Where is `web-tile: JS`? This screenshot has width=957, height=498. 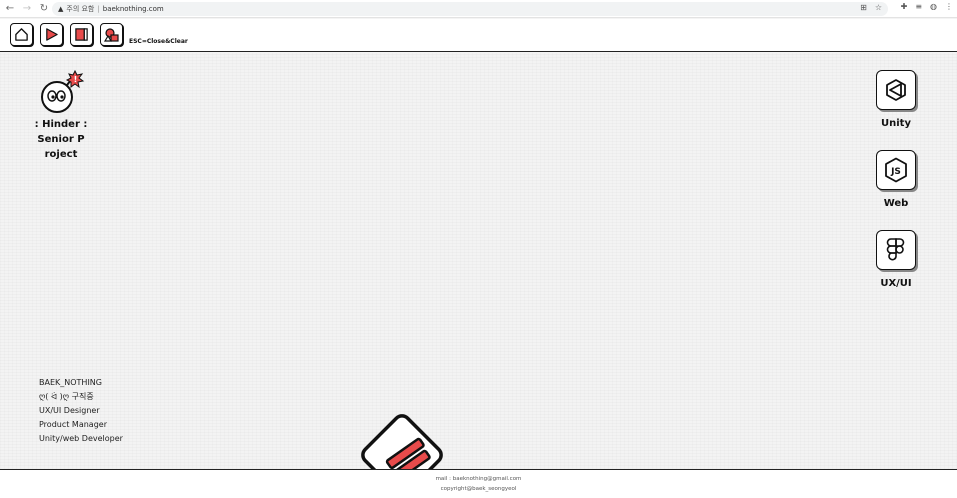 web-tile: JS is located at coordinates (896, 170).